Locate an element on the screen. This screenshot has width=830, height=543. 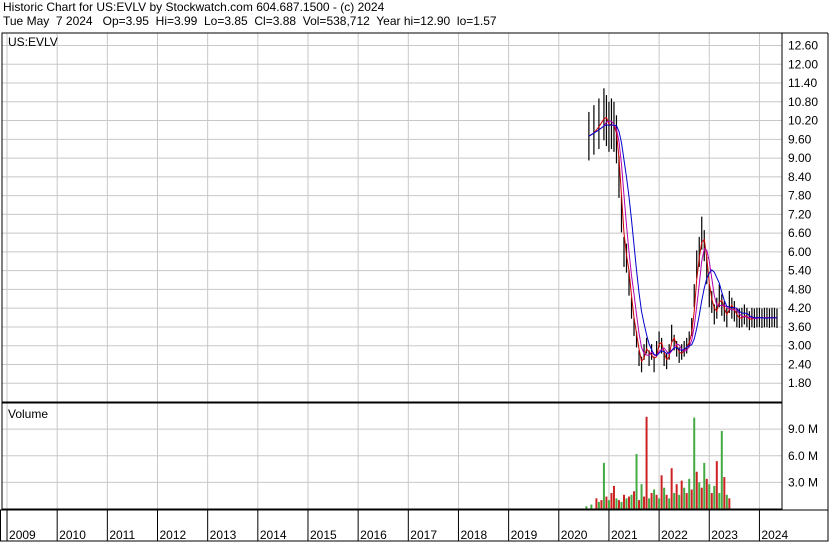
price-tick-label: 12.00 is located at coordinates (803, 64).